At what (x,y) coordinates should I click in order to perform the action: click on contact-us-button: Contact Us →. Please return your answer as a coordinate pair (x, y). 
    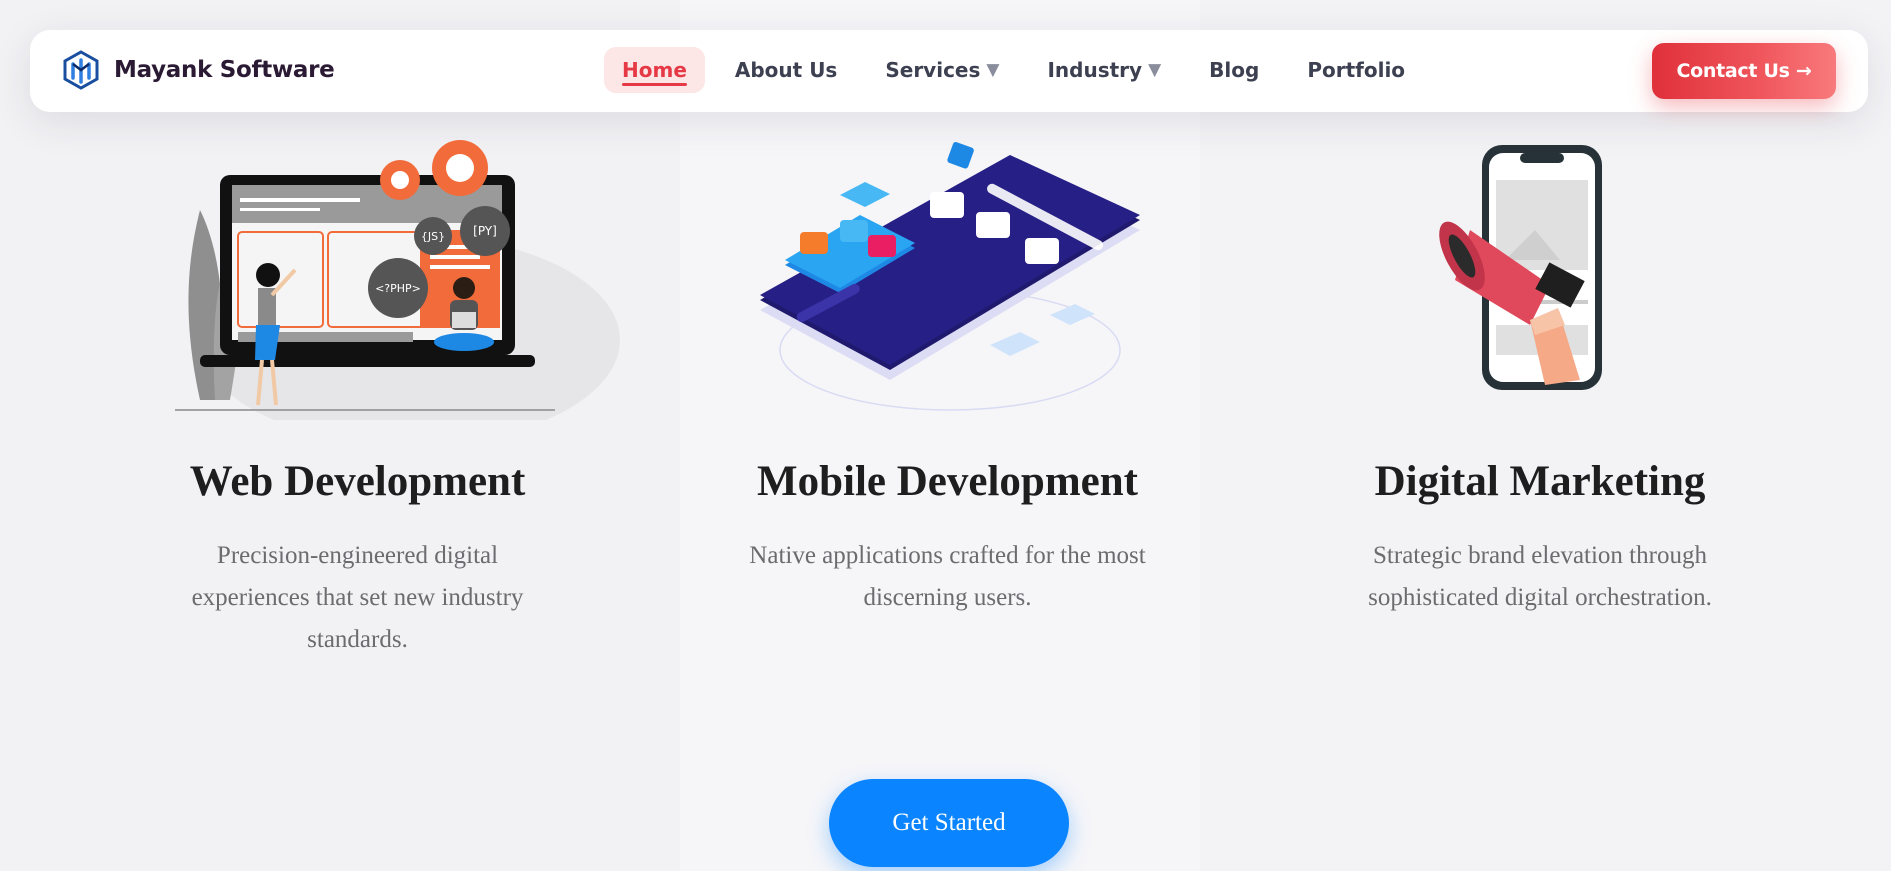
    Looking at the image, I should click on (1744, 71).